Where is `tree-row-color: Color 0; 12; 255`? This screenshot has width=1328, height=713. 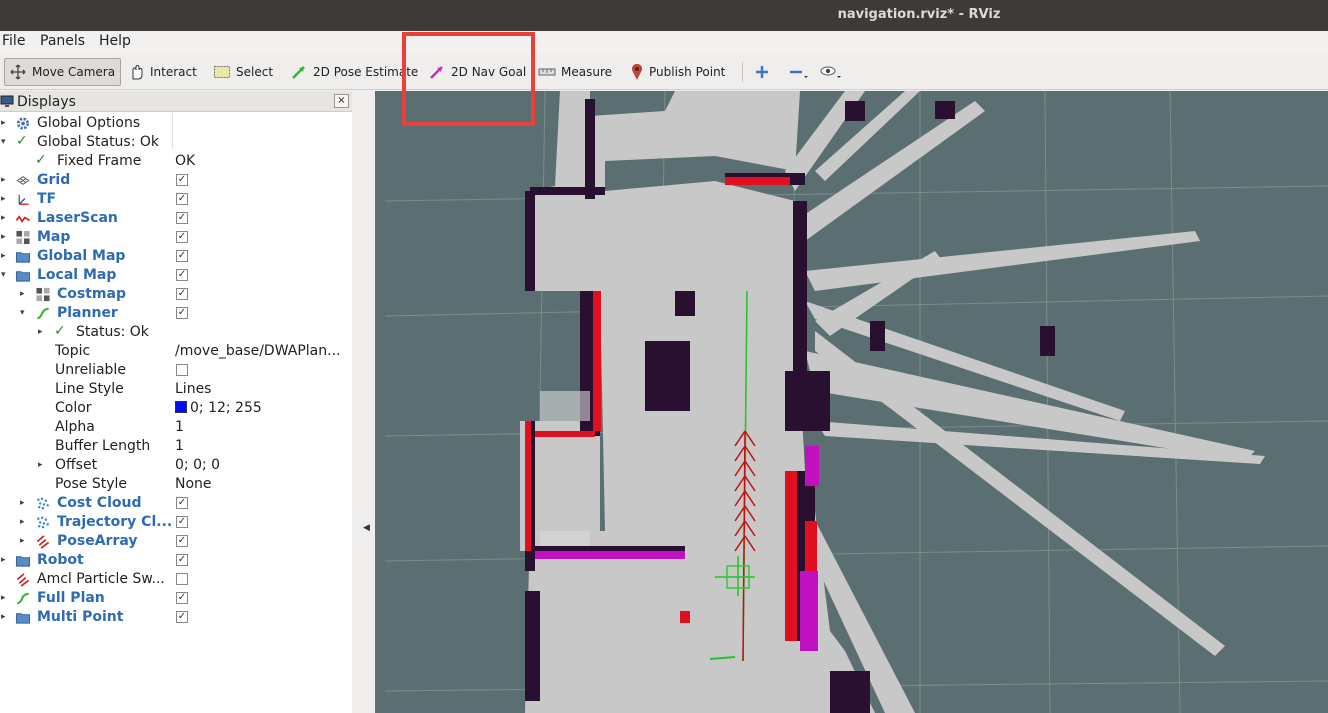
tree-row-color: Color 0; 12; 255 is located at coordinates (176, 408).